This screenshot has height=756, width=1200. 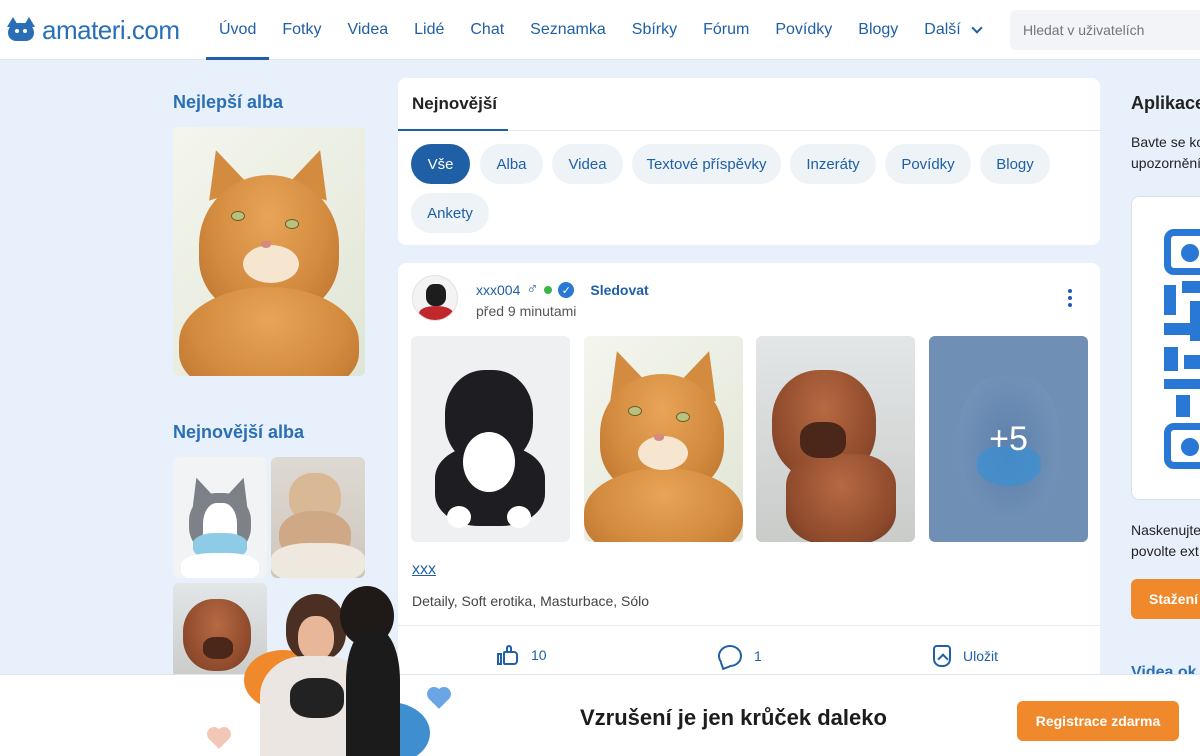 What do you see at coordinates (228, 102) in the screenshot?
I see `best-albums-title: Nejlepší alba` at bounding box center [228, 102].